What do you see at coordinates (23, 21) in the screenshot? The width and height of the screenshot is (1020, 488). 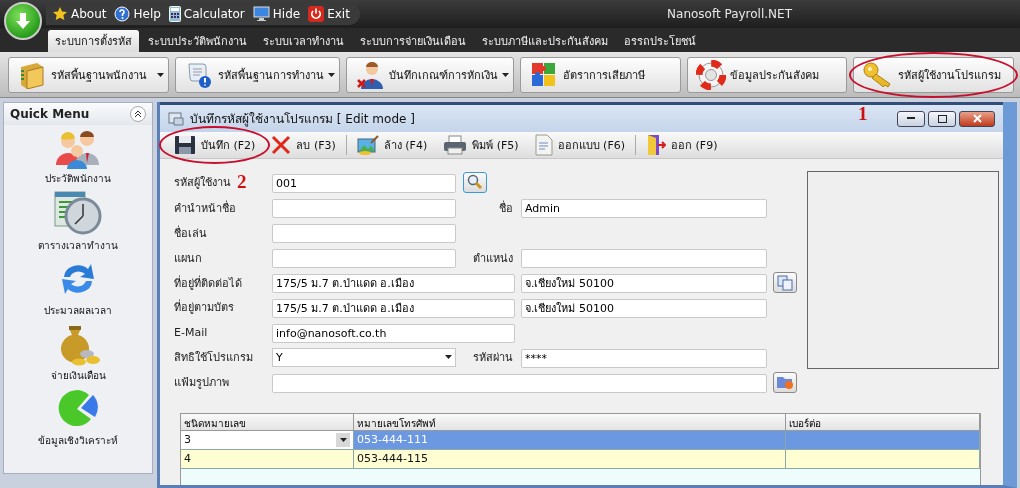 I see `down-arrow-icon` at bounding box center [23, 21].